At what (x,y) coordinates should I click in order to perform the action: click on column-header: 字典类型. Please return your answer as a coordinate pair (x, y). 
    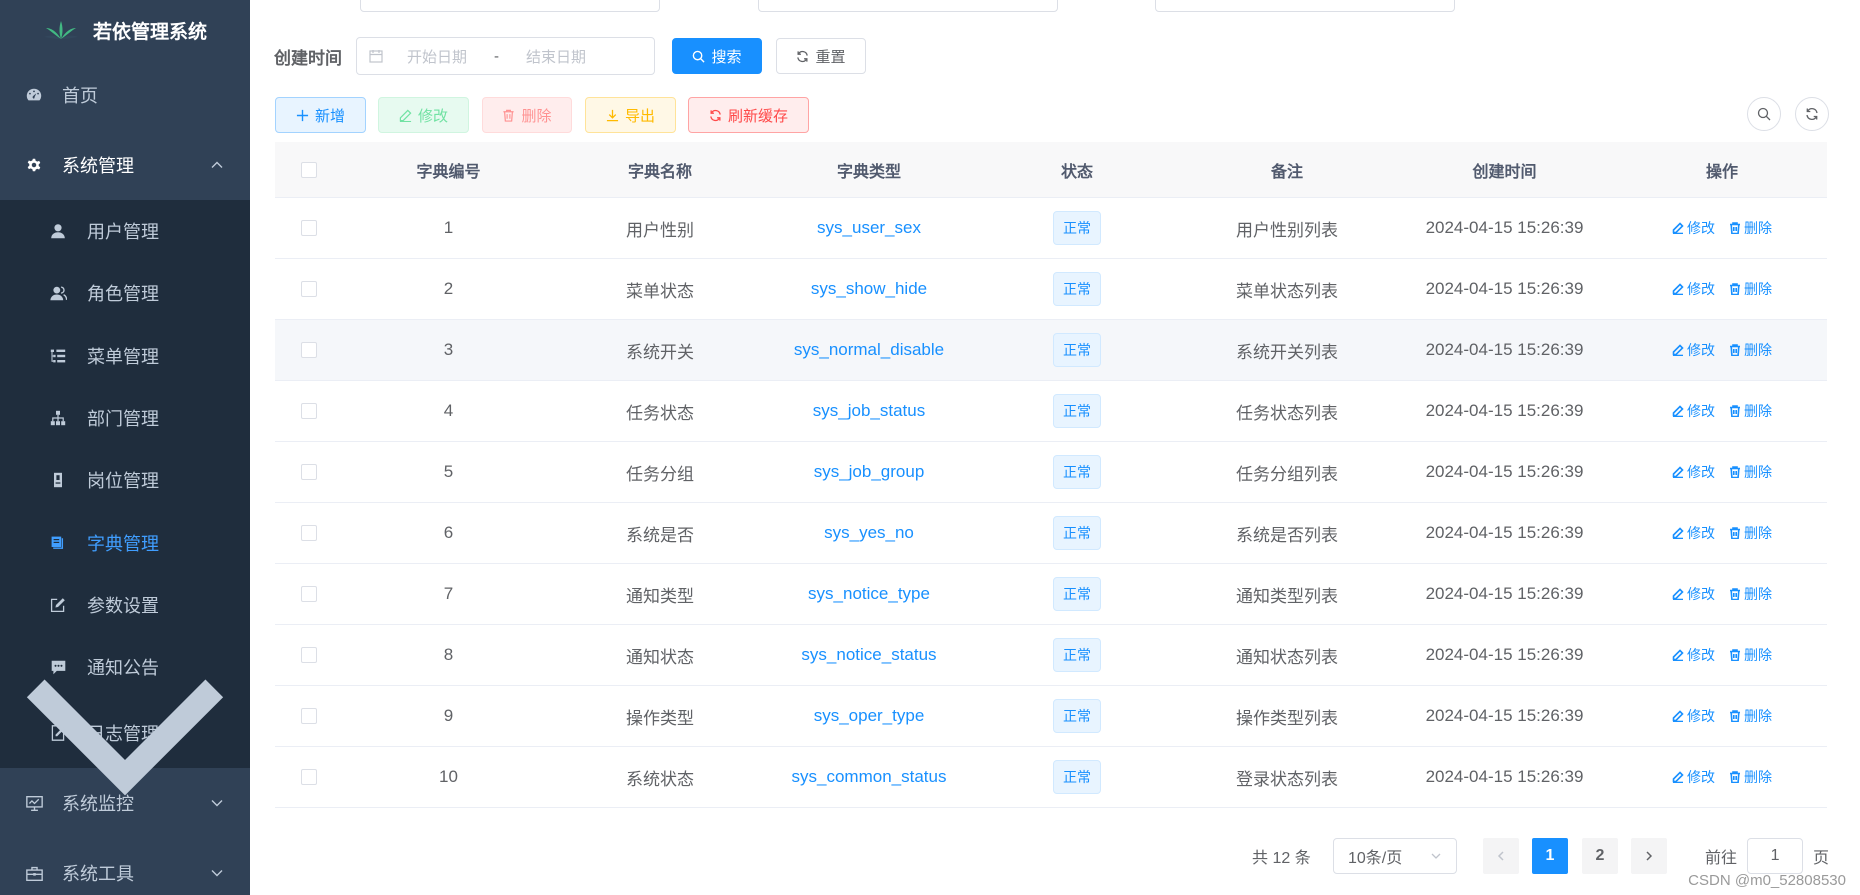
    Looking at the image, I should click on (869, 170).